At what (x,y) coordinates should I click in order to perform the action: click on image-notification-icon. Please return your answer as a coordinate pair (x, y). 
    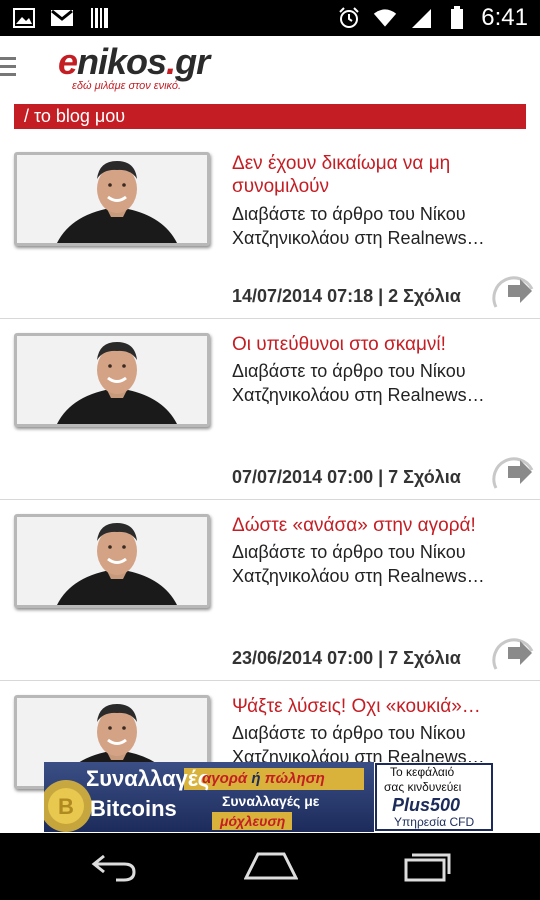
    Looking at the image, I should click on (24, 18).